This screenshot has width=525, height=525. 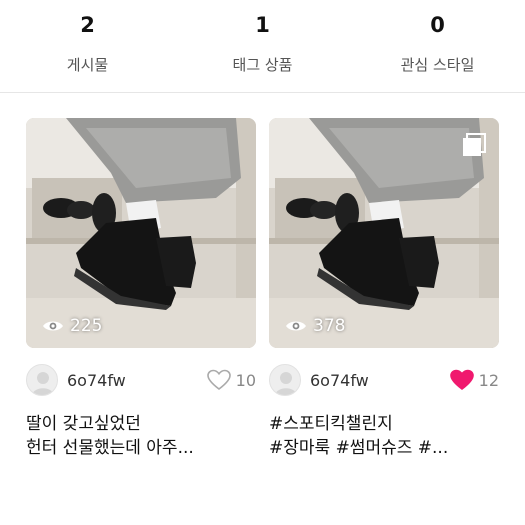 I want to click on stat-liked-styles: 0 관심 스타일, so click(x=437, y=46).